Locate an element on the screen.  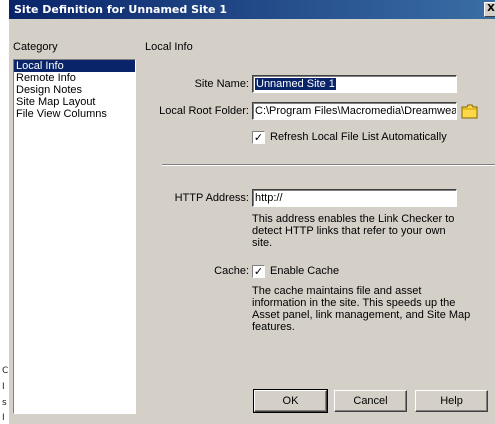
site-name-label: Site Name: is located at coordinates (221, 84).